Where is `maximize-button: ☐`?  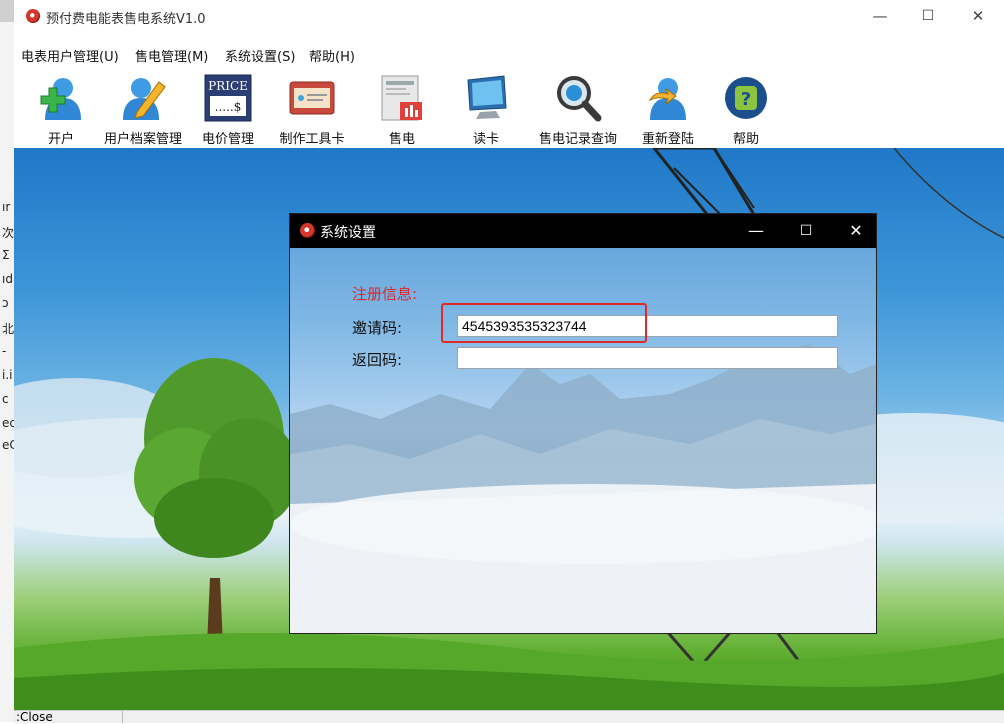
maximize-button: ☐ is located at coordinates (928, 16).